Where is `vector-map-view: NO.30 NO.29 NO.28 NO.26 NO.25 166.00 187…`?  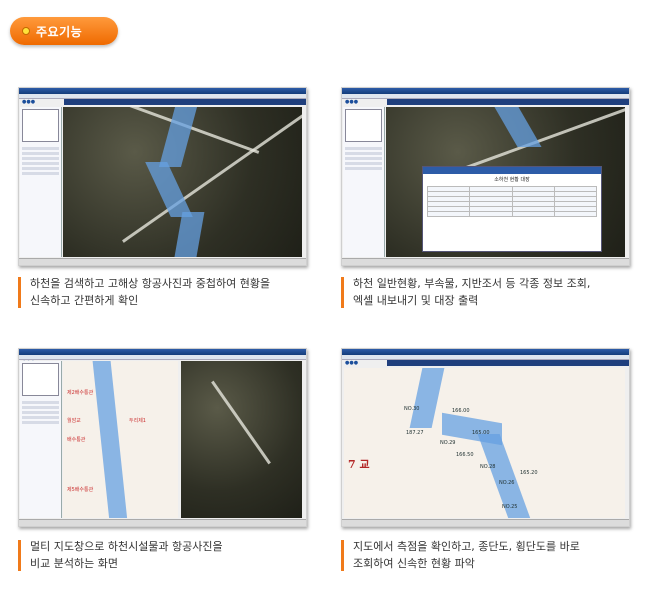
vector-map-view: NO.30 NO.29 NO.28 NO.26 NO.25 166.00 187… is located at coordinates (484, 443).